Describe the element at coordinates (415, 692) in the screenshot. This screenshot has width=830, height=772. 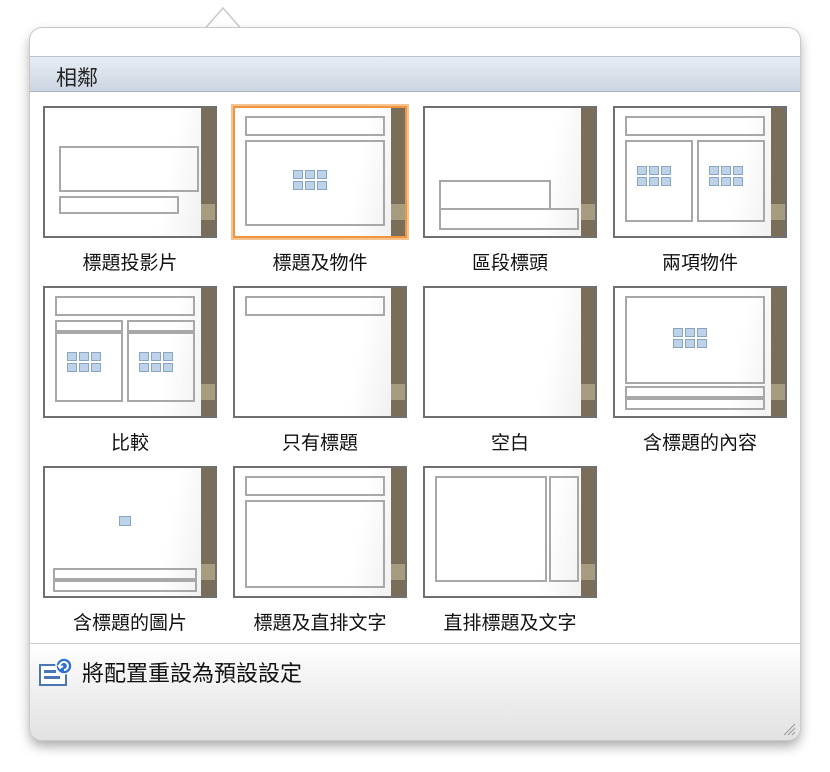
I see `popover-footer: 將配置重設為預設設定` at that location.